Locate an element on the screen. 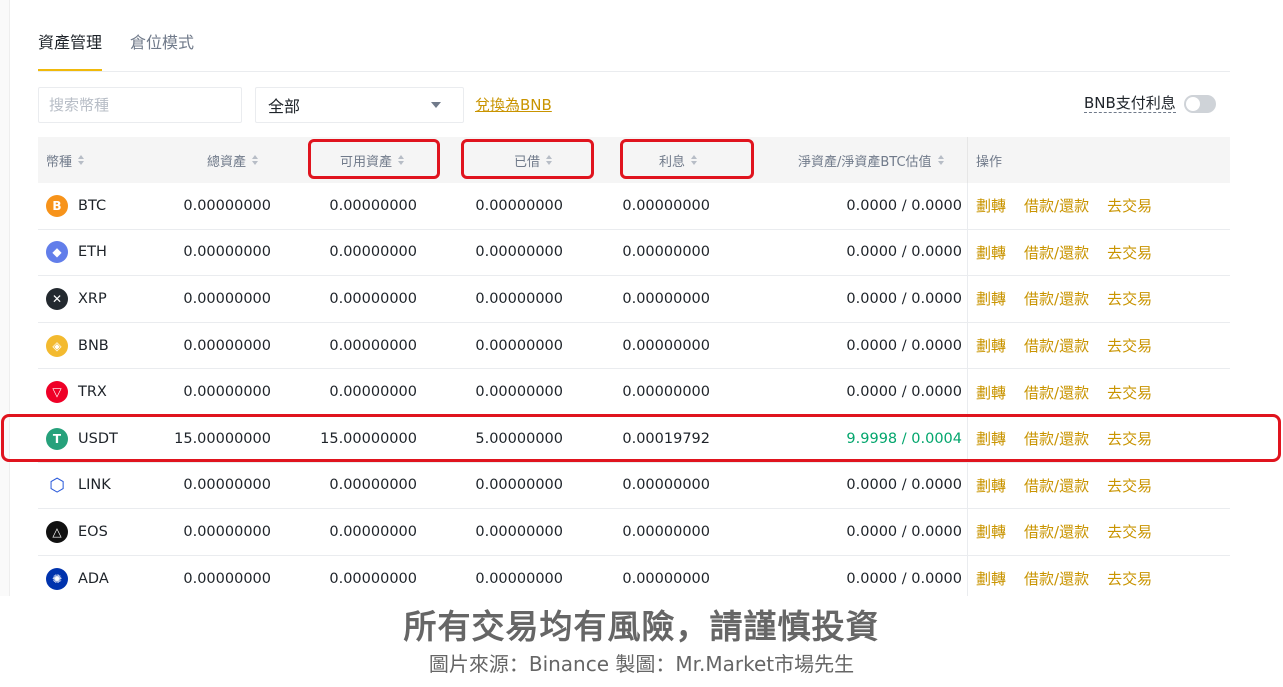  bnb-pay-interest-toggle is located at coordinates (1199, 103).